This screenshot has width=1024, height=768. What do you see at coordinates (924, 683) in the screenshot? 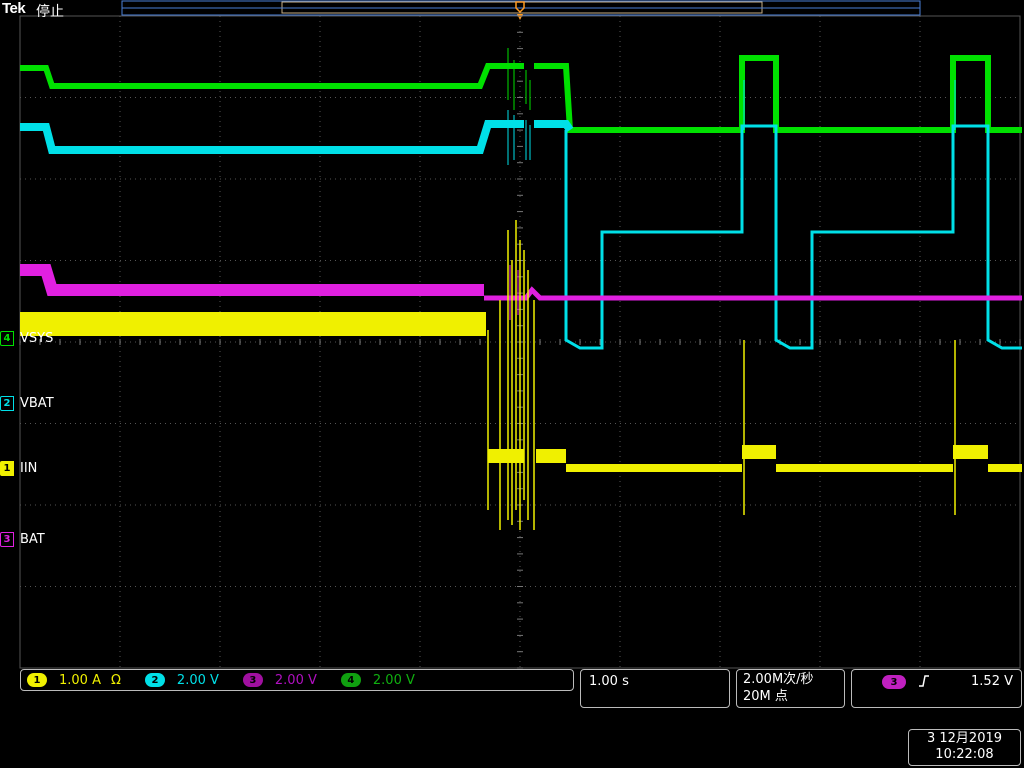
I see `rising-edge-icon` at bounding box center [924, 683].